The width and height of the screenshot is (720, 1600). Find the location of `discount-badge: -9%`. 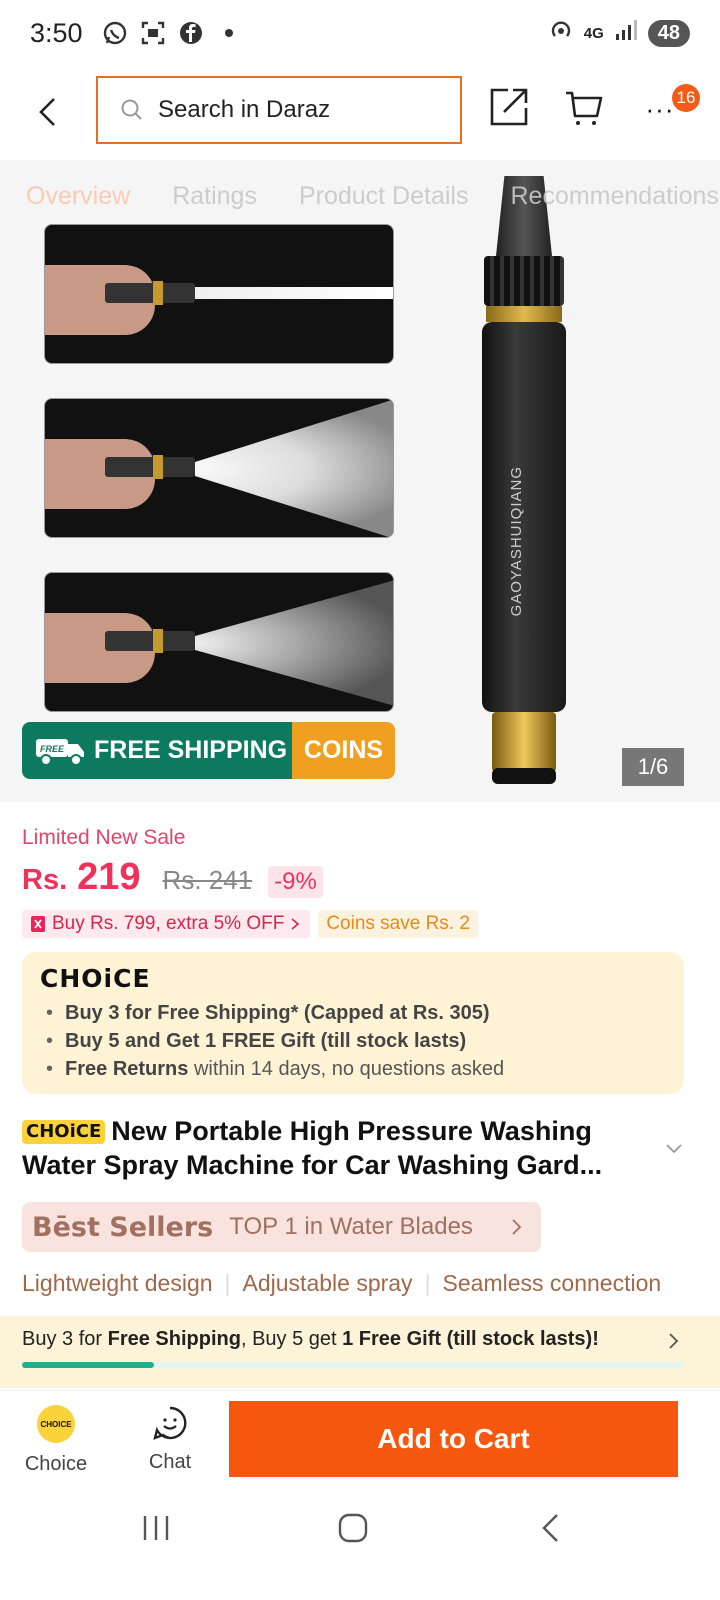

discount-badge: -9% is located at coordinates (295, 882).